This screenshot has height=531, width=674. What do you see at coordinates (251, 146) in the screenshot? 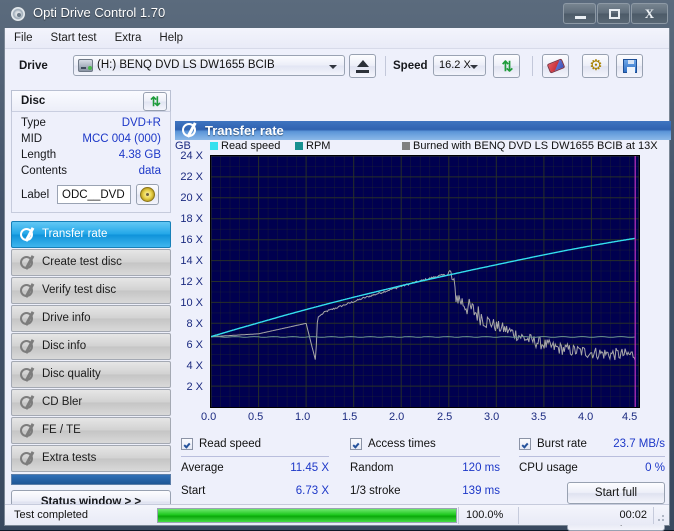
I see `legend-label: Read speed` at bounding box center [251, 146].